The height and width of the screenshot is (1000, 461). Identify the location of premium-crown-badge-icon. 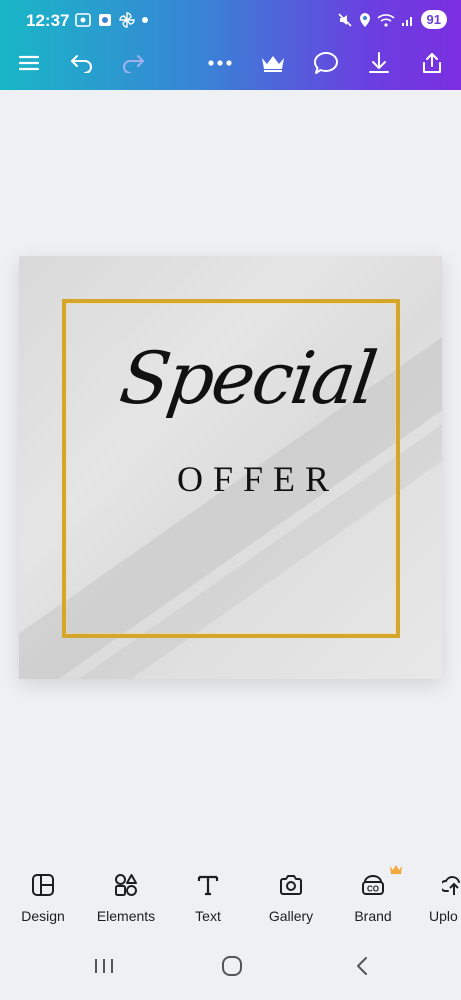
(396, 869).